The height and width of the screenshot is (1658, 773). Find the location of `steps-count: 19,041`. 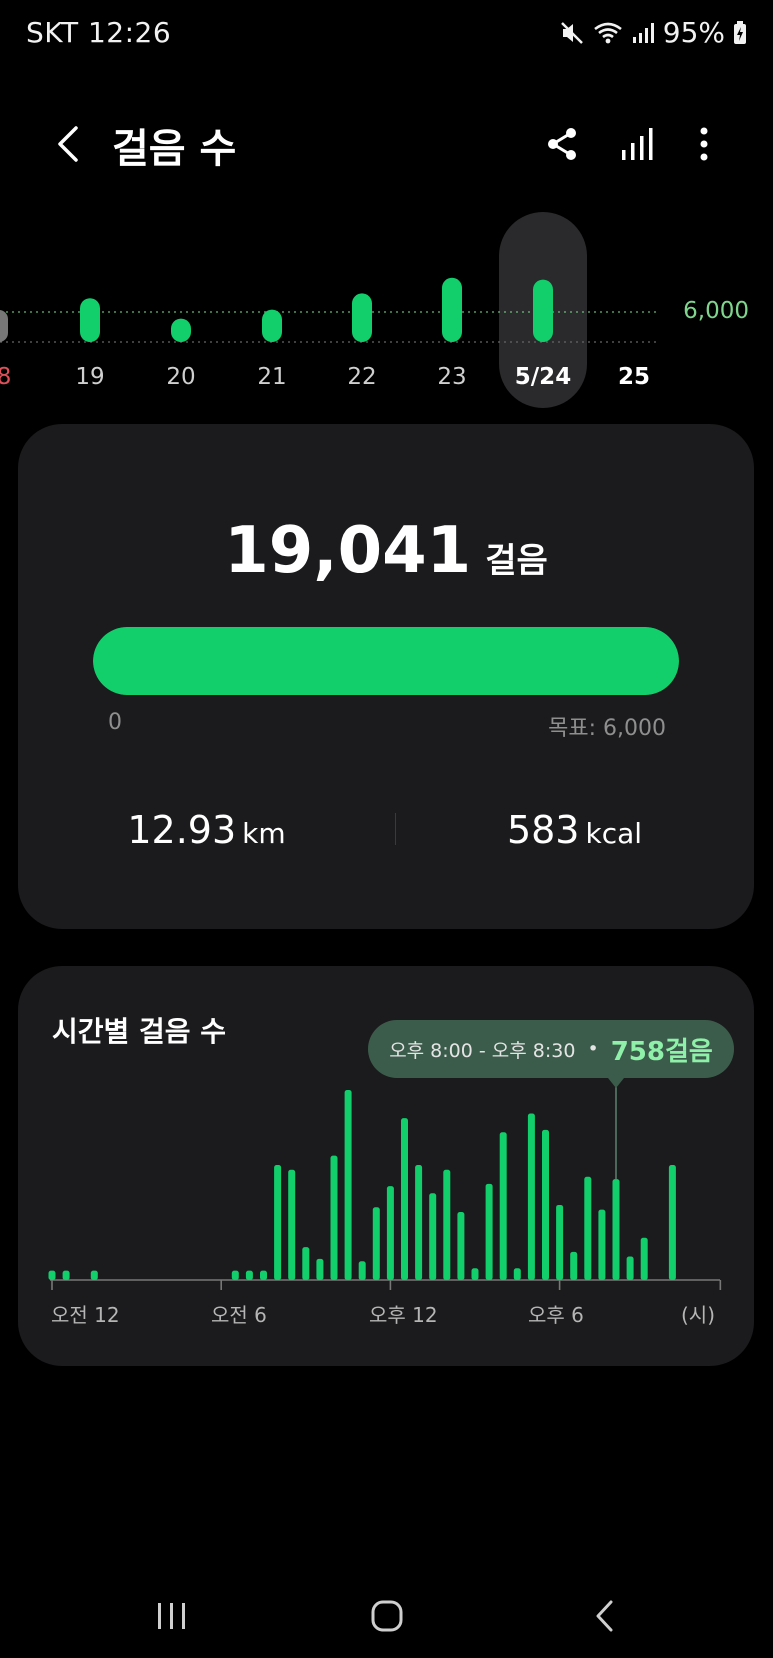

steps-count: 19,041 is located at coordinates (348, 551).